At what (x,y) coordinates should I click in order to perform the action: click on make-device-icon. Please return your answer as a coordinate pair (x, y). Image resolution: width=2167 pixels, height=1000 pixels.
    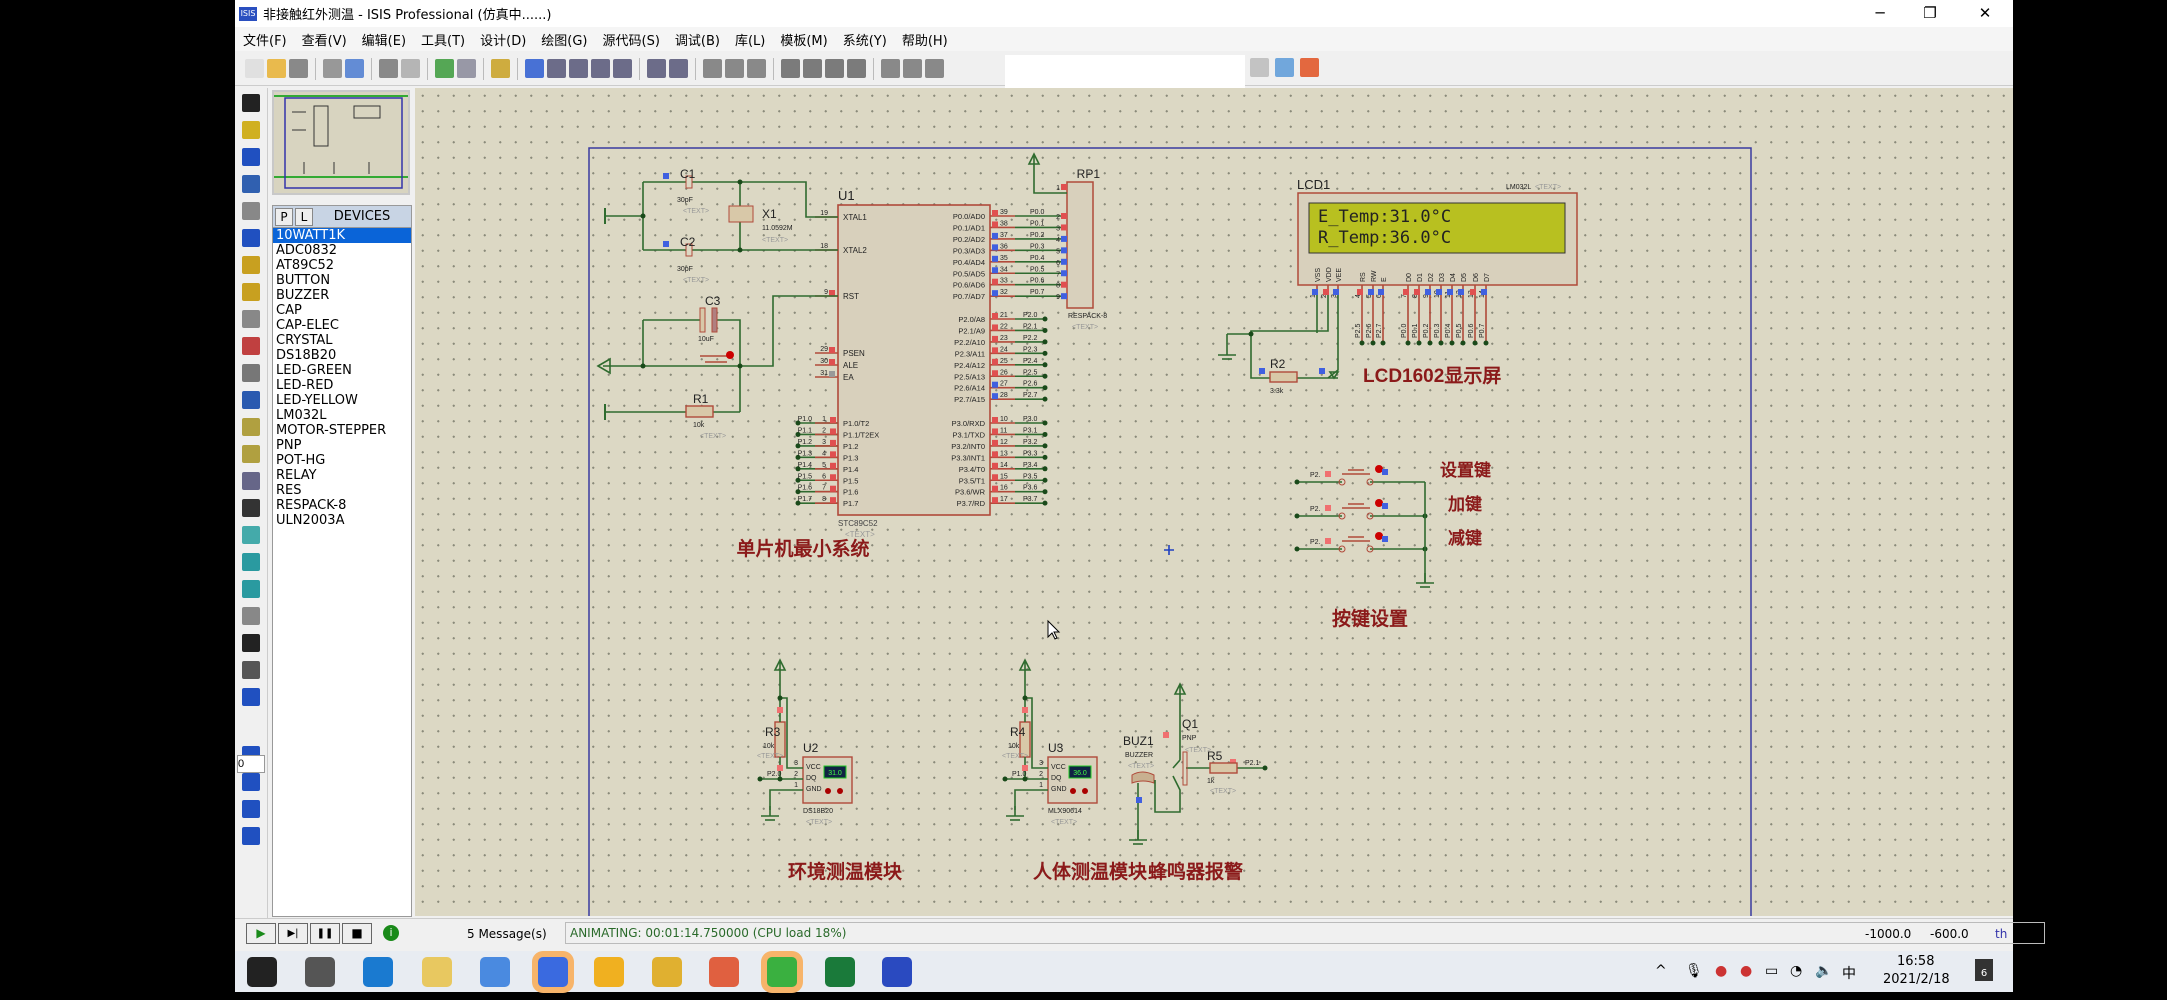
    Looking at the image, I should click on (912, 68).